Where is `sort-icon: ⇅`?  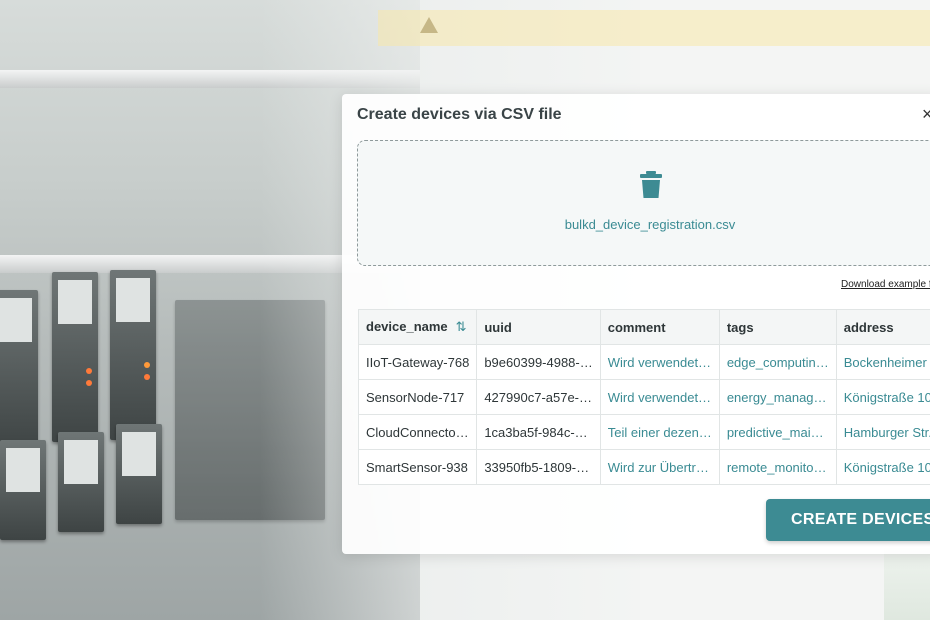 sort-icon: ⇅ is located at coordinates (461, 326).